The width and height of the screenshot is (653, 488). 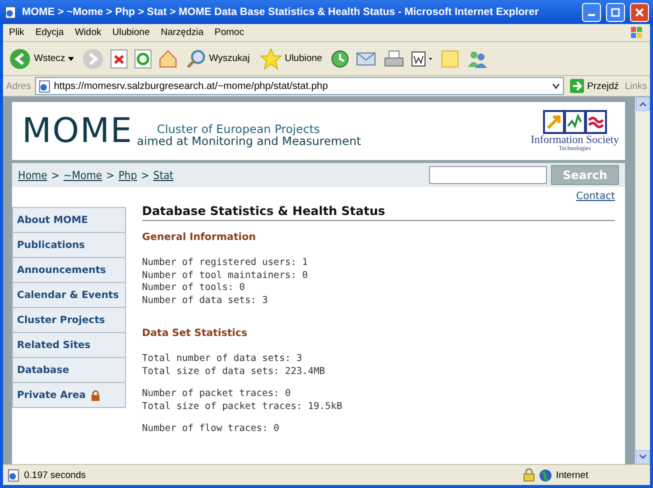 I want to click on refresh-icon, so click(x=143, y=58).